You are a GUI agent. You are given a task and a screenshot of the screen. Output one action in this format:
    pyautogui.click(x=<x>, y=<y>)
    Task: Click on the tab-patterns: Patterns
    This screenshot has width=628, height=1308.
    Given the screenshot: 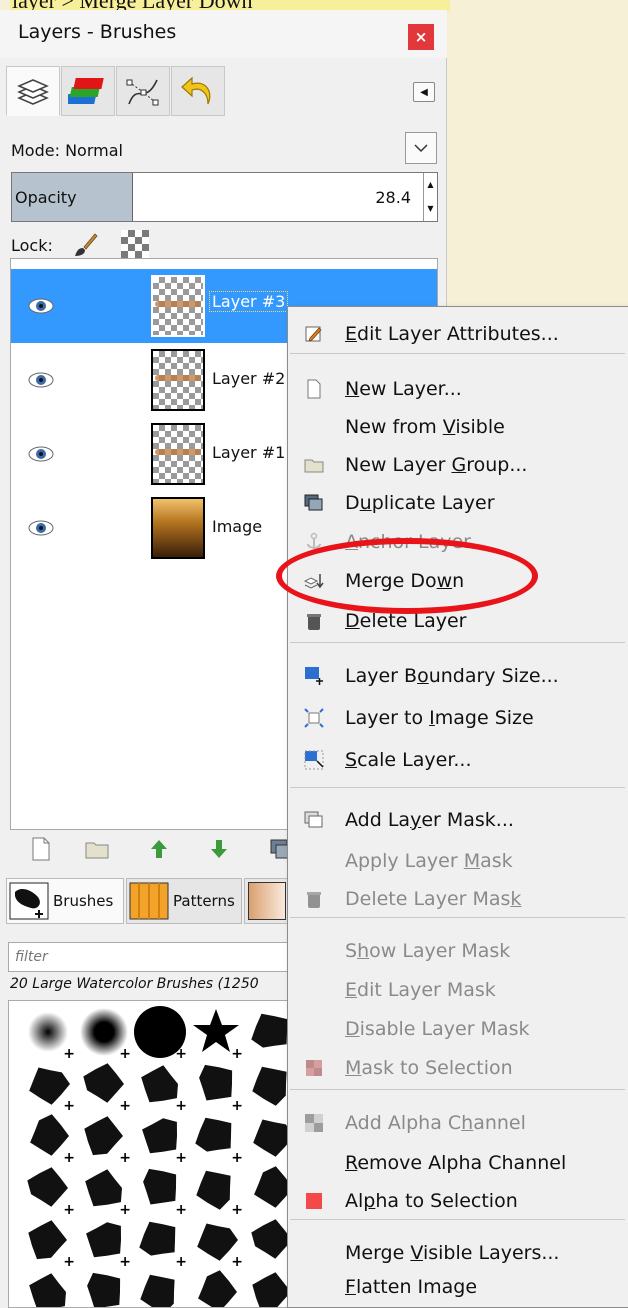 What is the action you would take?
    pyautogui.click(x=184, y=901)
    